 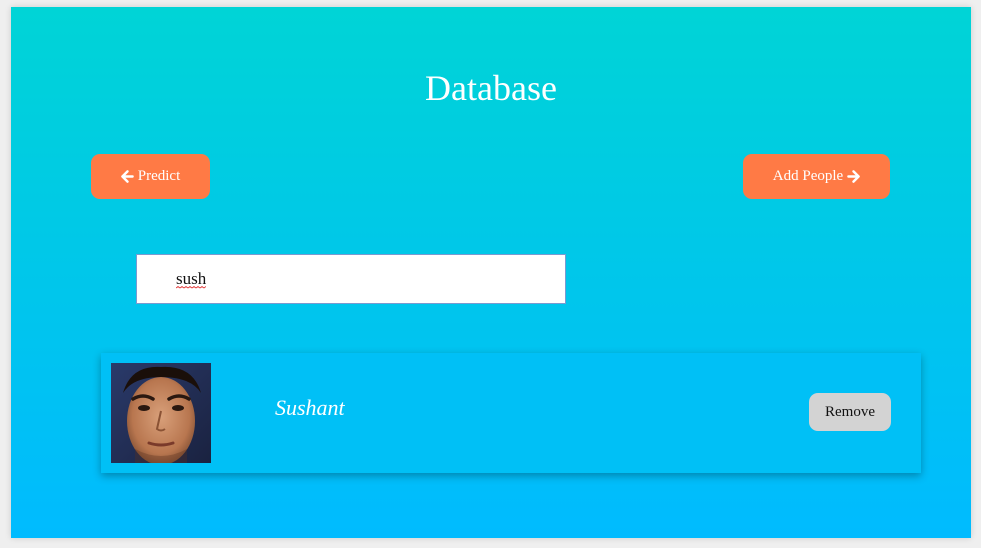 I want to click on page-title: Database, so click(x=491, y=88).